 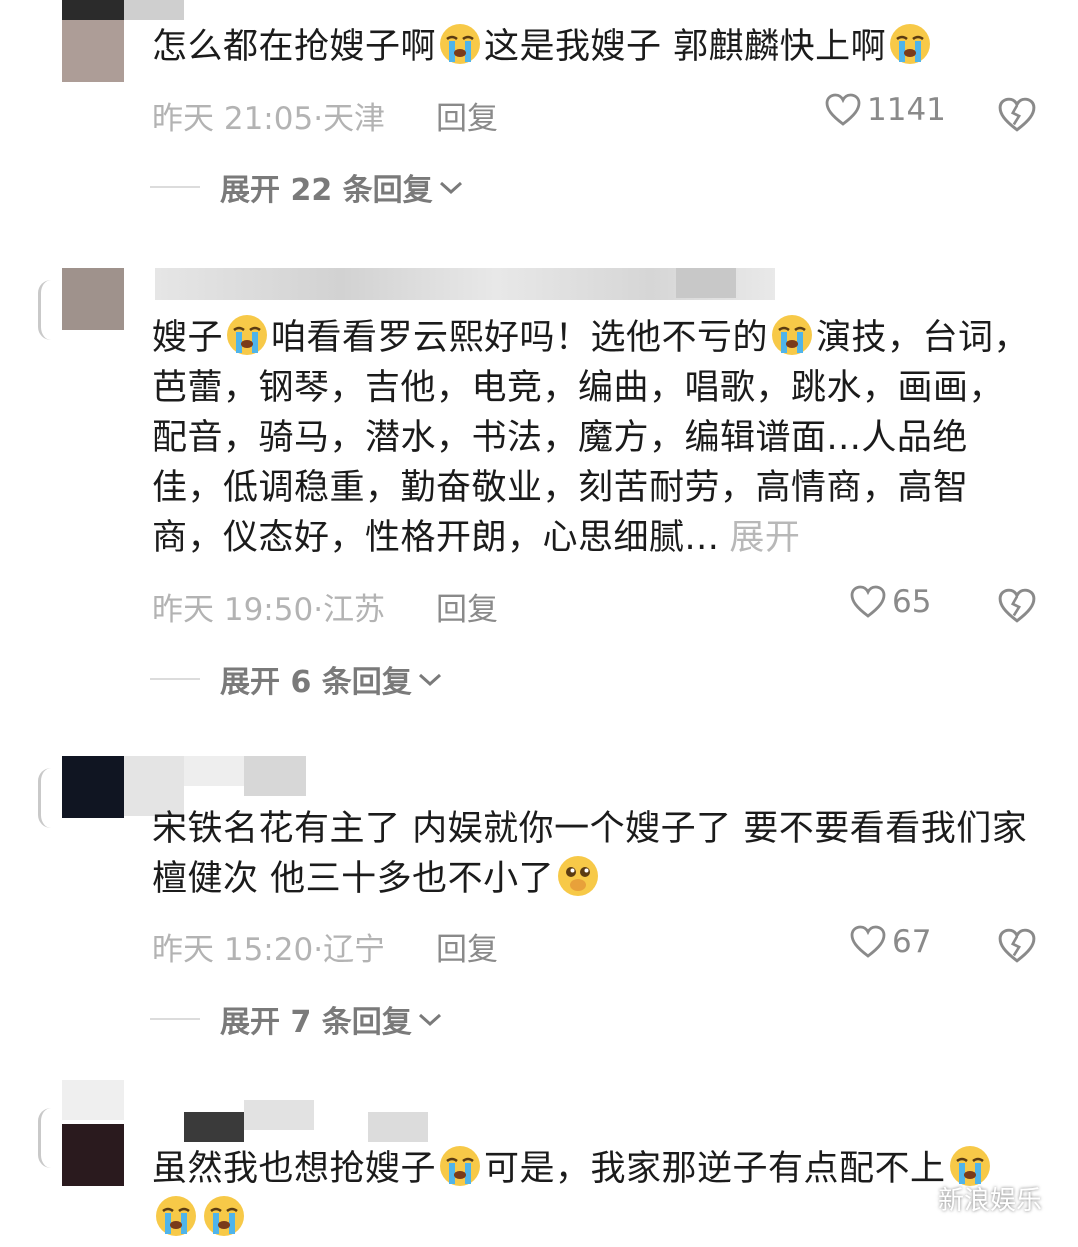 I want to click on comment-time: 昨天 15:20, so click(x=233, y=950).